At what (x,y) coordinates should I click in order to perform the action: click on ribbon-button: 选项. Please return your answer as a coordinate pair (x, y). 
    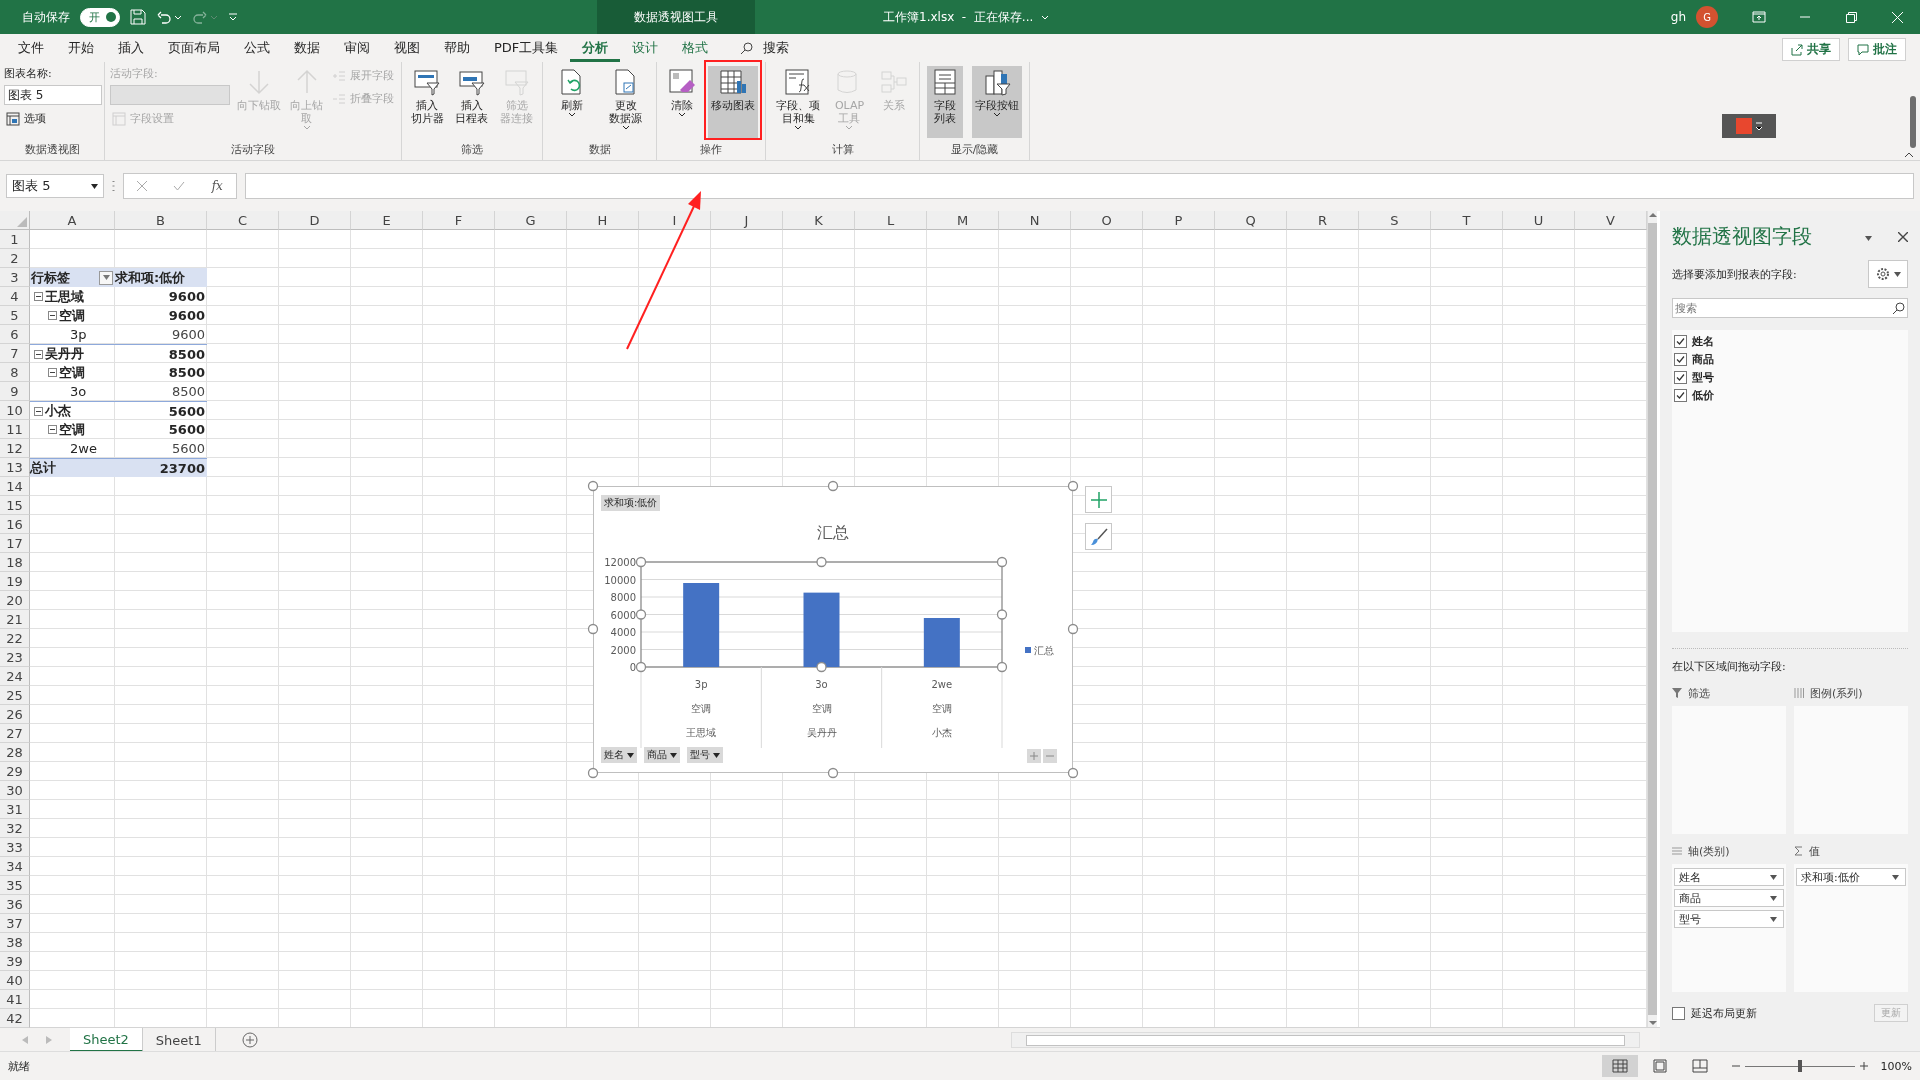
    Looking at the image, I should click on (53, 118).